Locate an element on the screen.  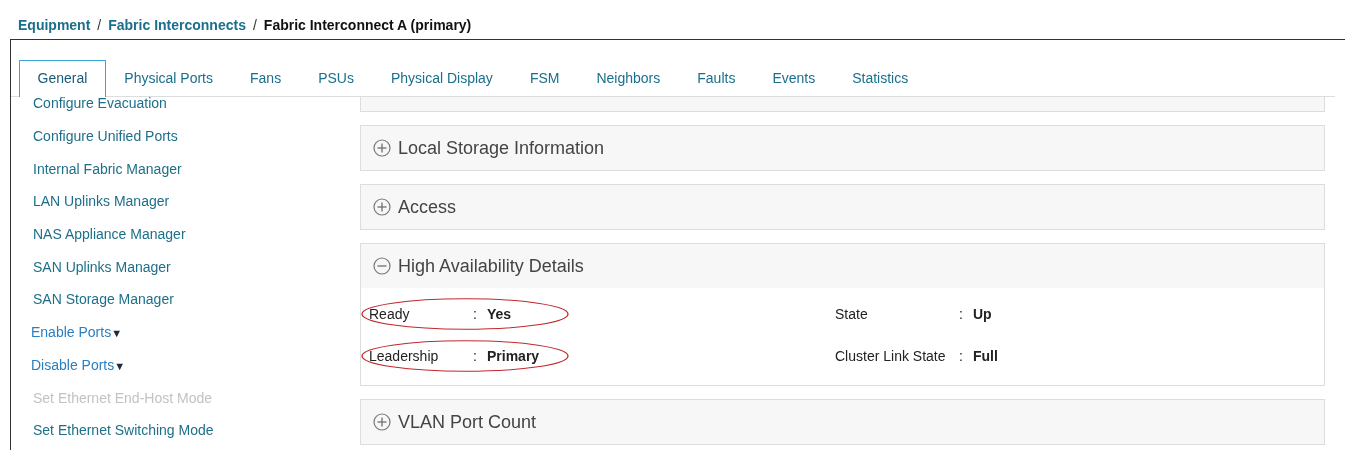
section-header: VLAN Port Count is located at coordinates (842, 422).